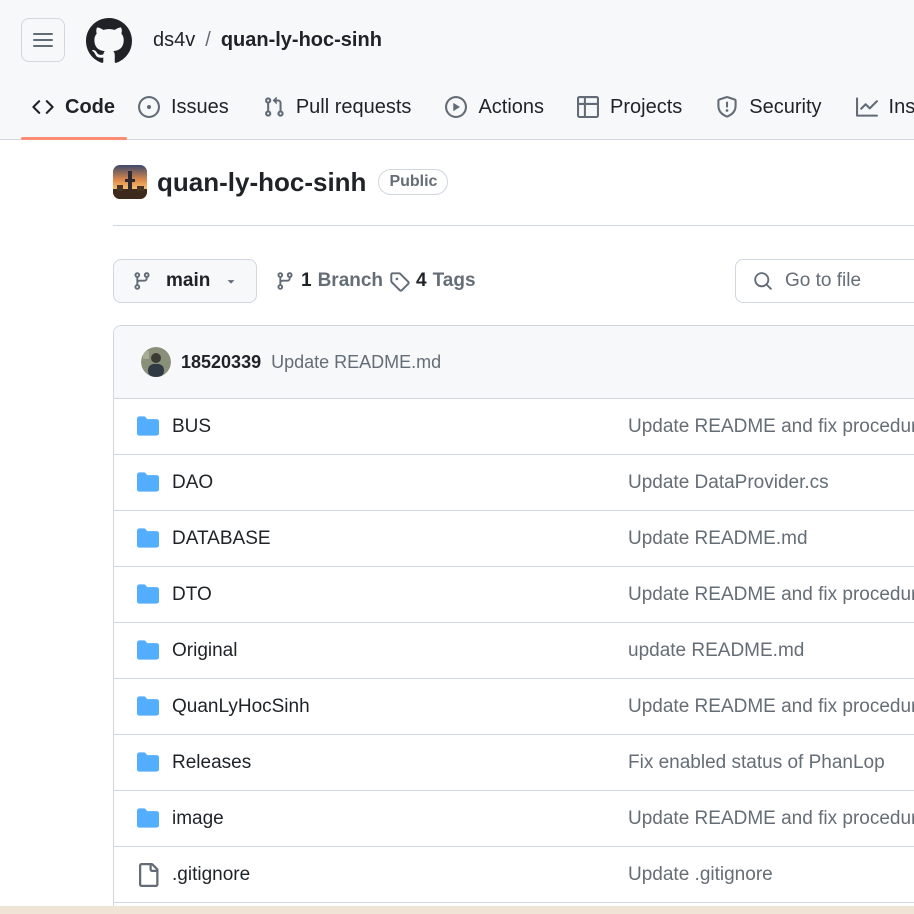  What do you see at coordinates (261, 182) in the screenshot?
I see `repo-name: quan-ly-hoc-sinh` at bounding box center [261, 182].